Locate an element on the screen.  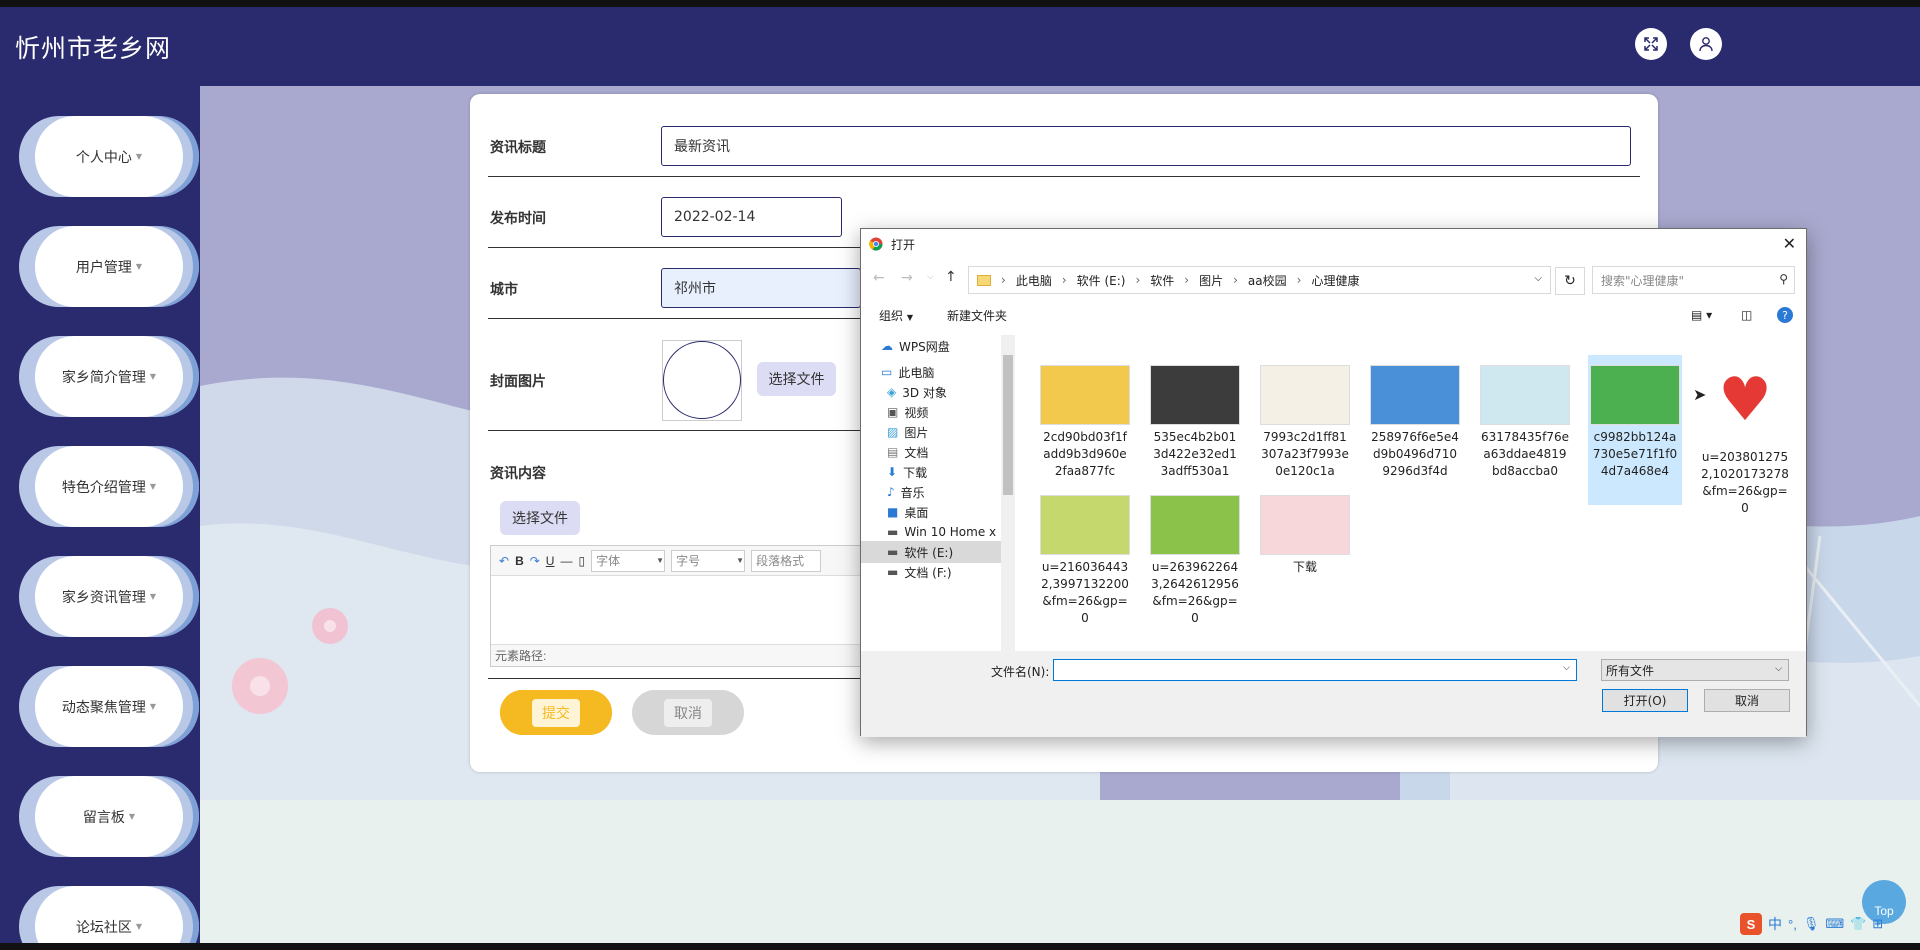
tree-item-documents: ▤ 文档 is located at coordinates (907, 452).